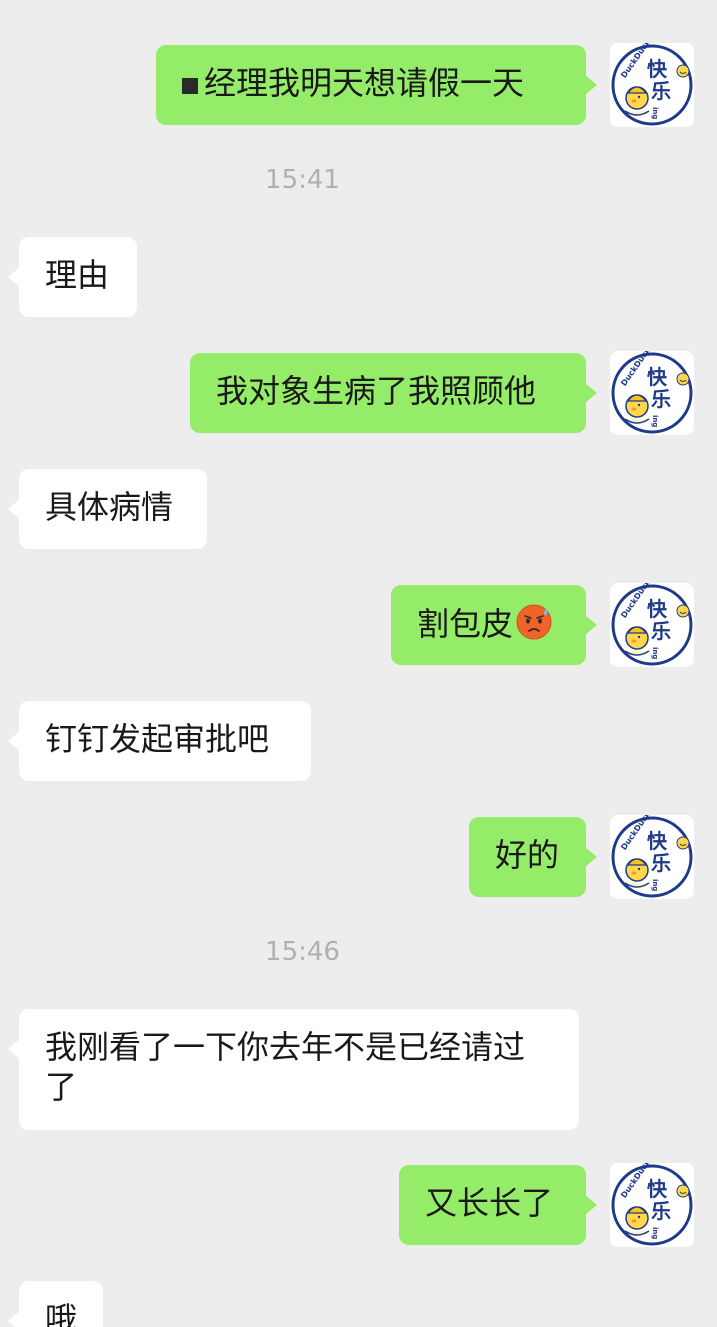 Image resolution: width=717 pixels, height=1327 pixels. Describe the element at coordinates (302, 952) in the screenshot. I see `timestamp: 15:46` at that location.